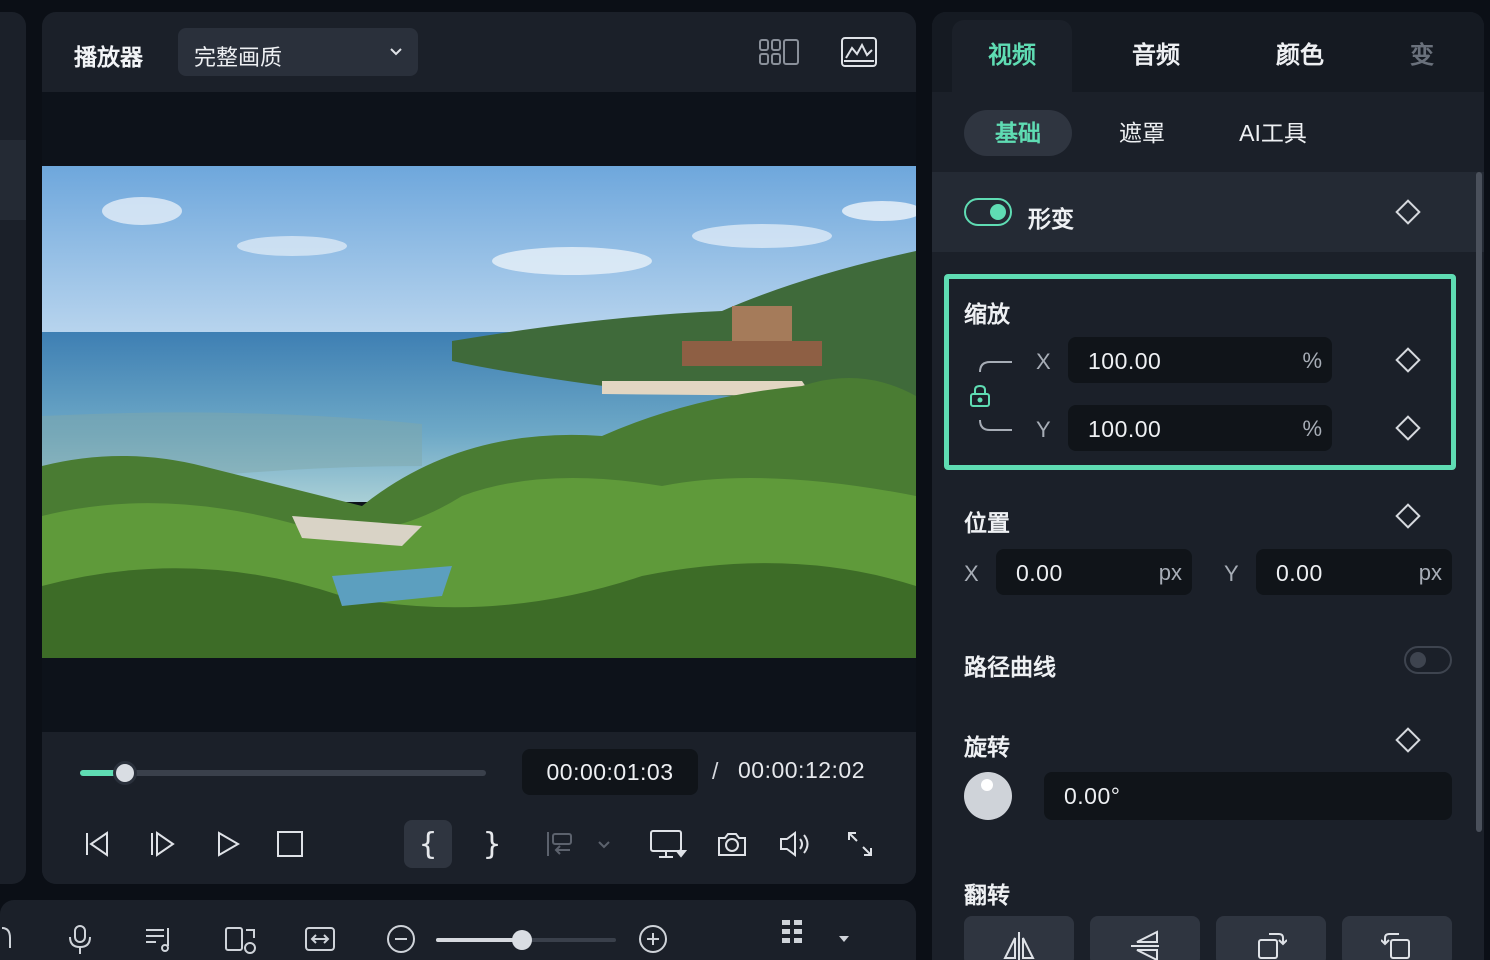 The width and height of the screenshot is (1490, 960). What do you see at coordinates (859, 52) in the screenshot?
I see `waveform-scope-icon` at bounding box center [859, 52].